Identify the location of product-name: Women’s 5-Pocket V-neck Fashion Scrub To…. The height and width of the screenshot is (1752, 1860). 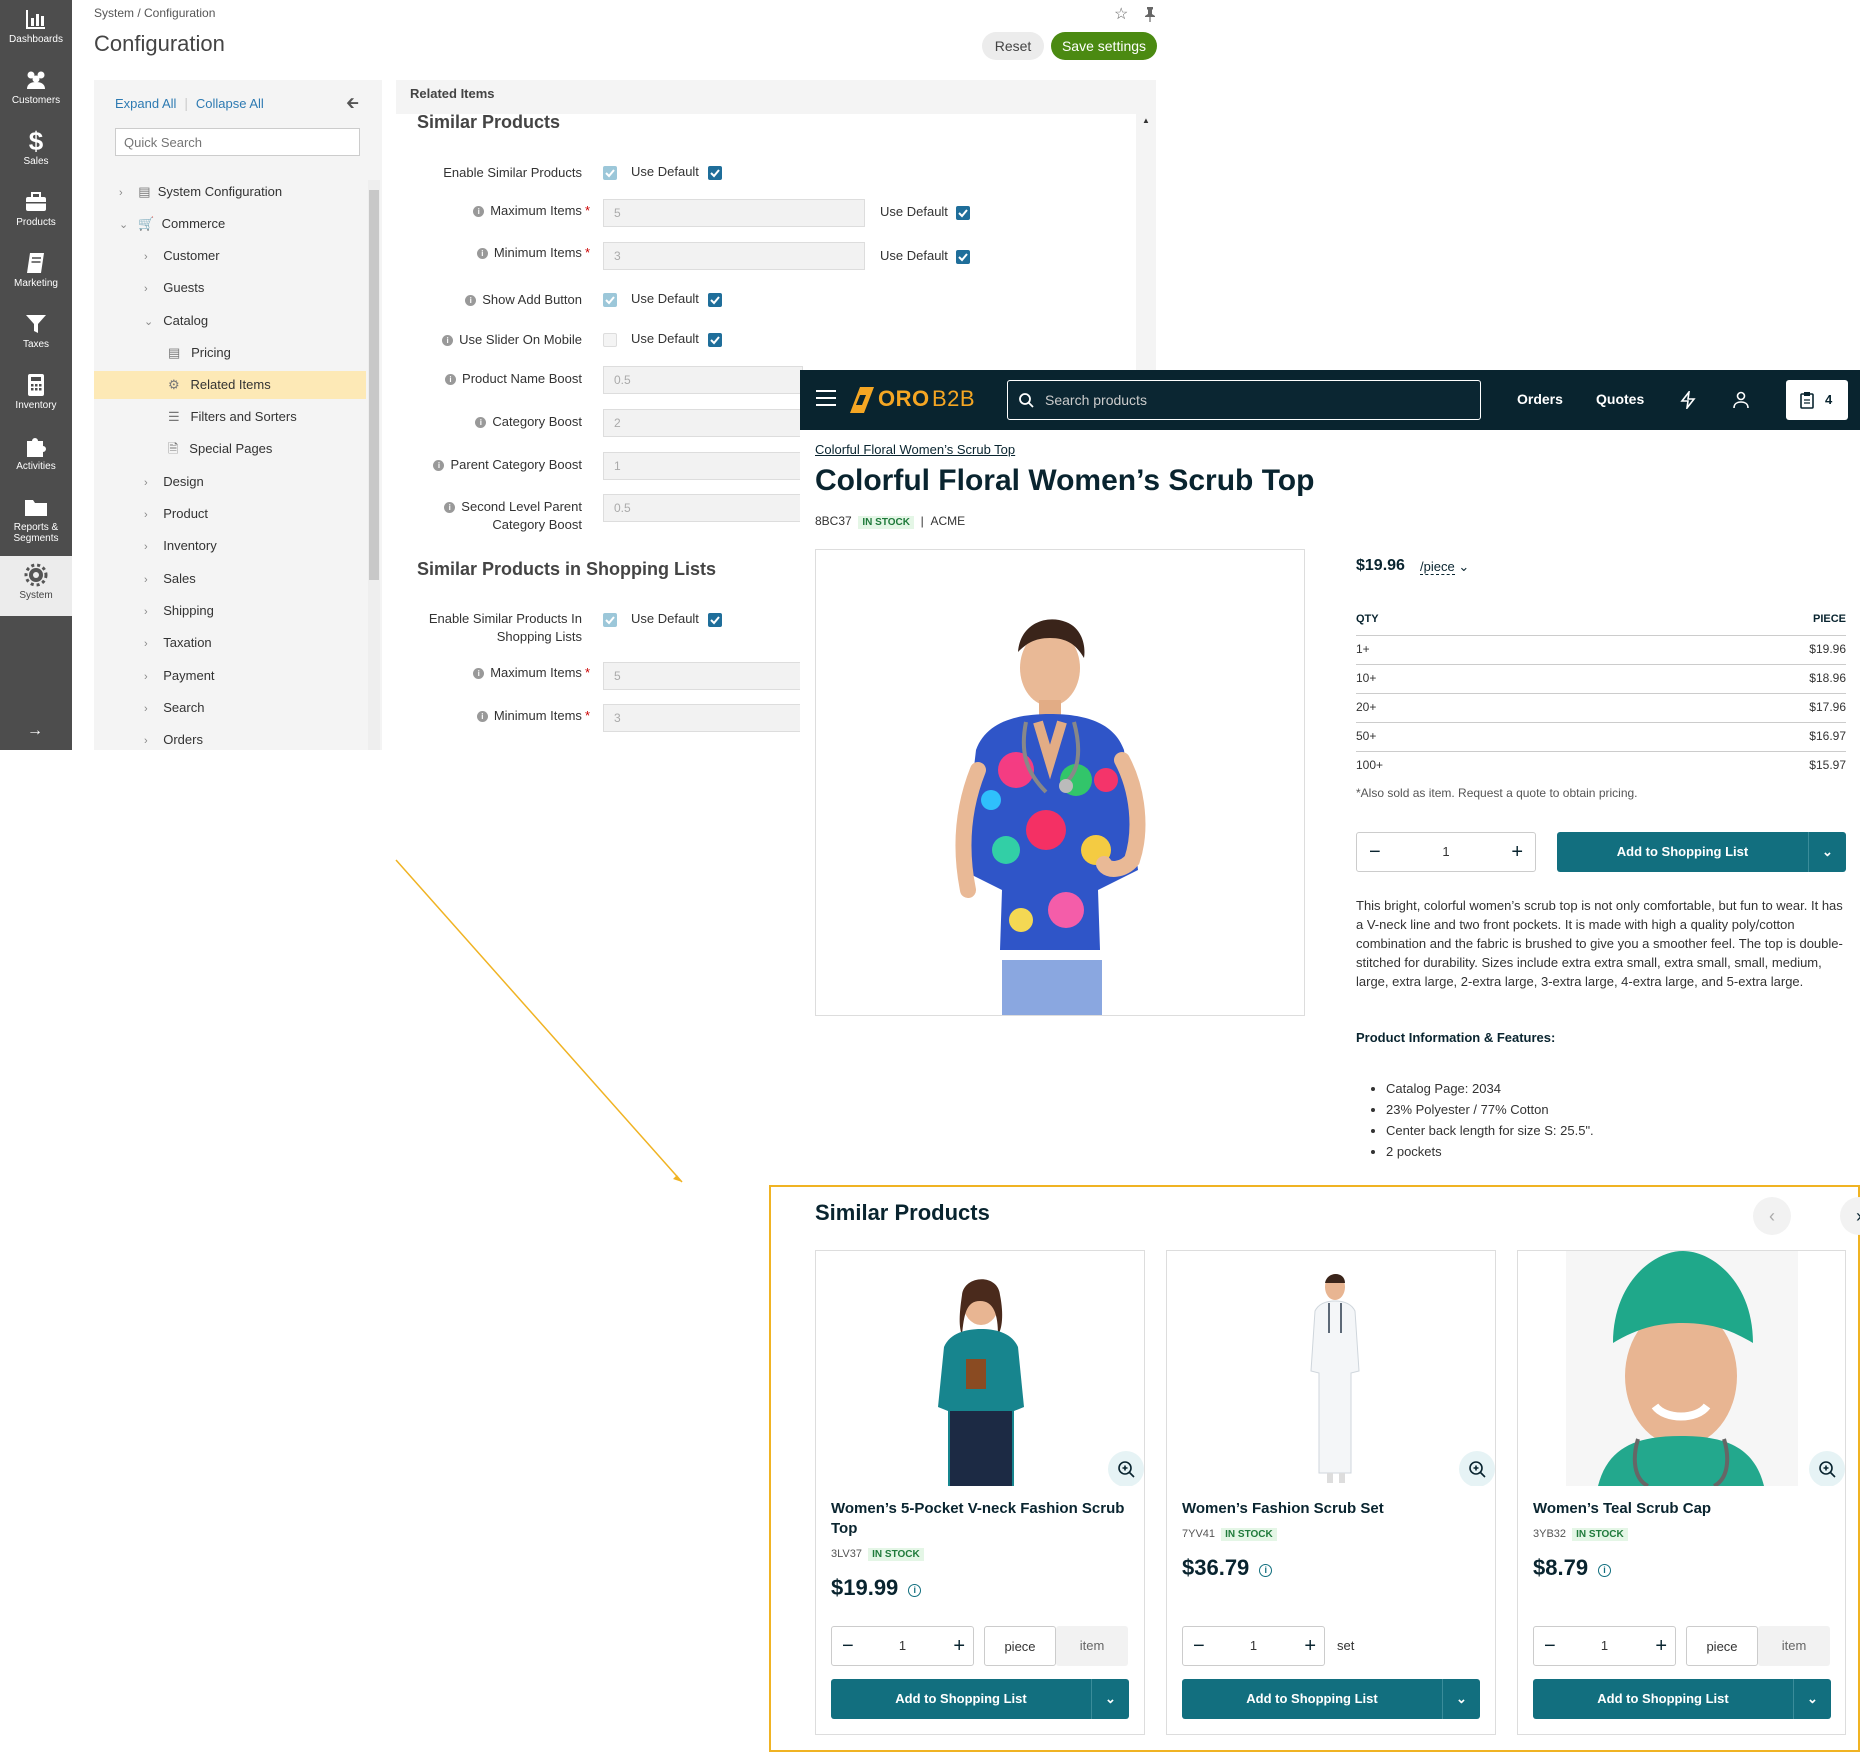
(981, 1519).